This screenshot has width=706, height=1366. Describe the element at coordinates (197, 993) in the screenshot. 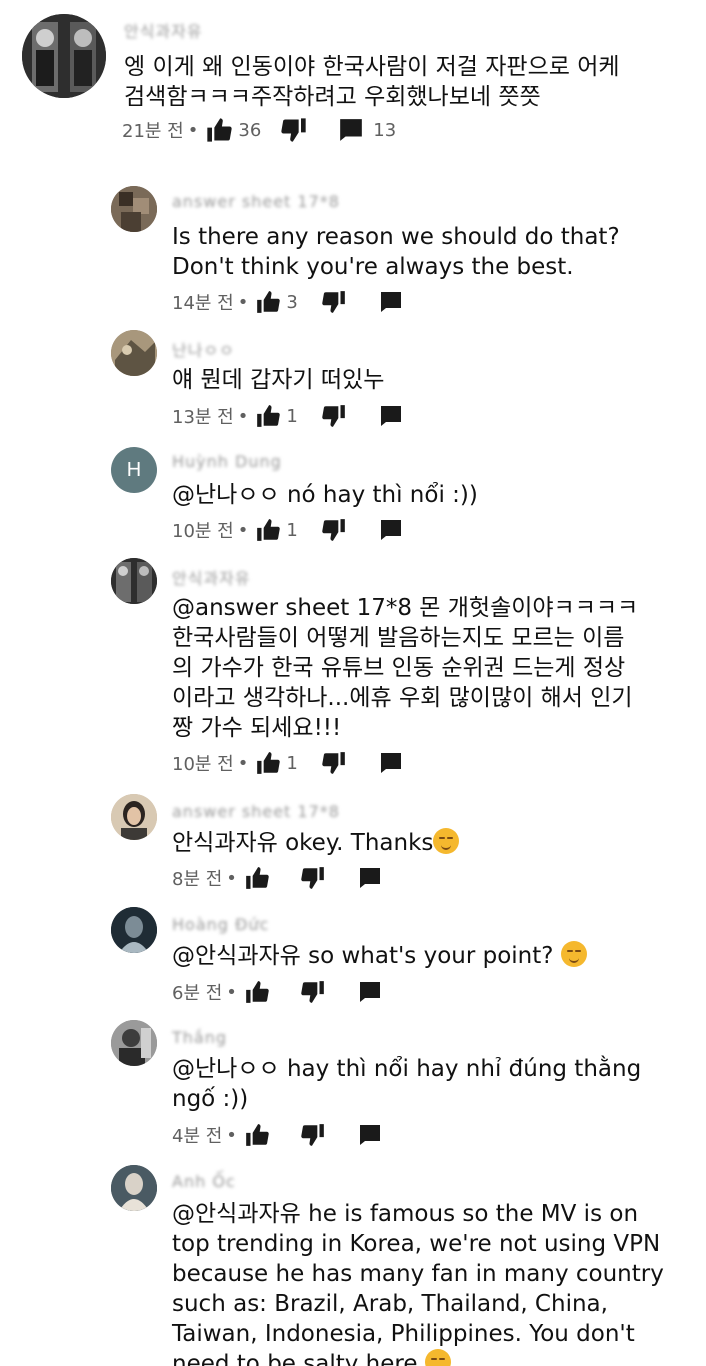

I see `comment-time: 6분 전` at that location.